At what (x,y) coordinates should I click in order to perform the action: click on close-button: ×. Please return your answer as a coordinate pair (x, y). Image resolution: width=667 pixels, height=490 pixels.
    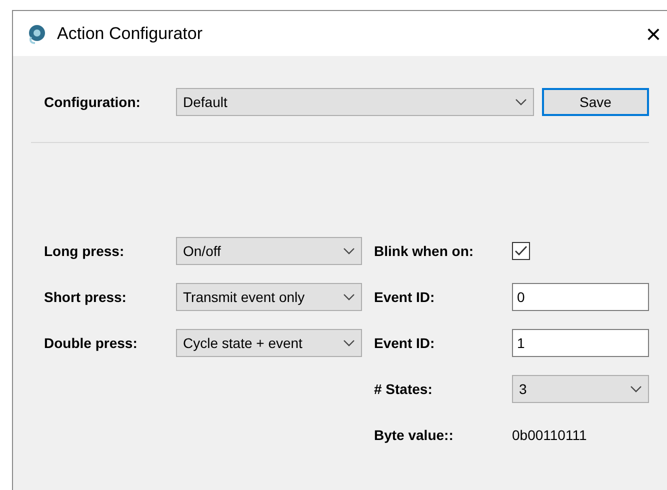
    Looking at the image, I should click on (653, 33).